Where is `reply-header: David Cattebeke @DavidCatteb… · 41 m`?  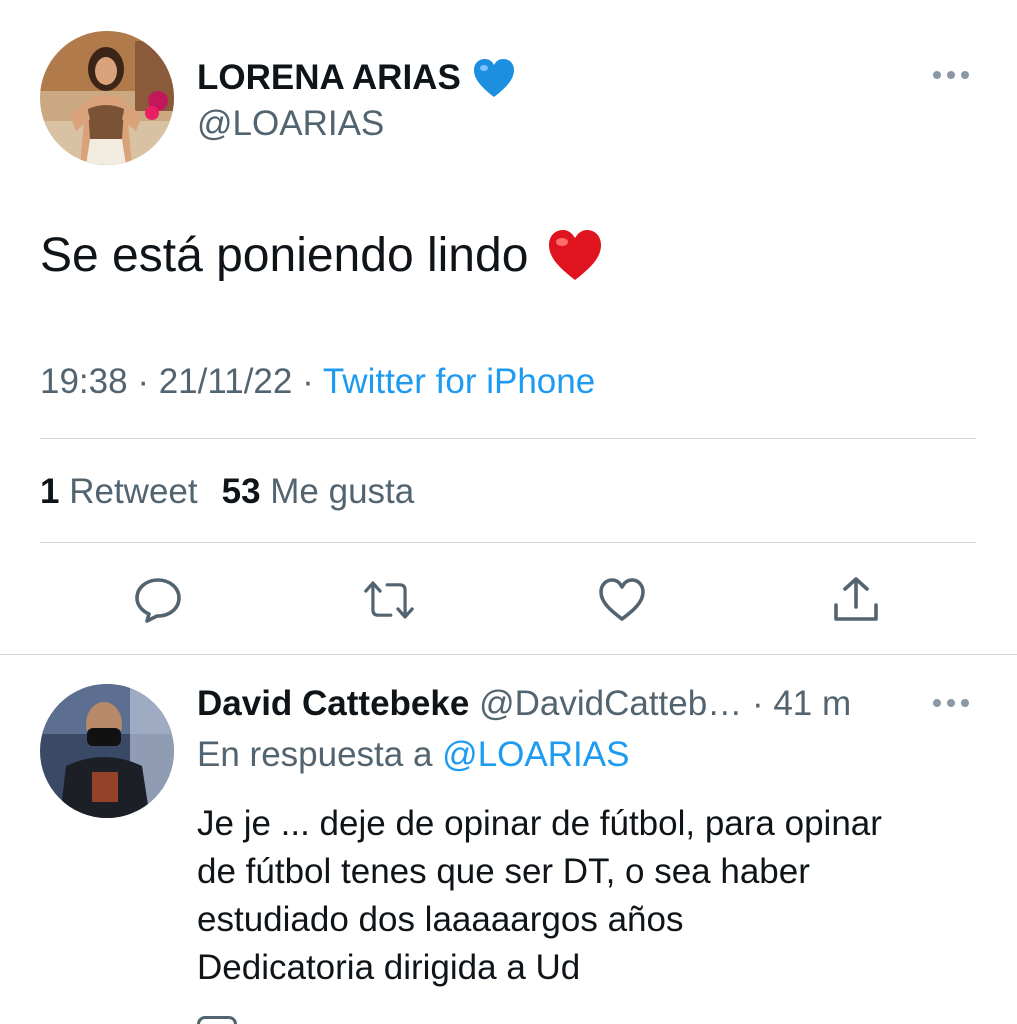
reply-header: David Cattebeke @DavidCatteb… · 41 m is located at coordinates (524, 704).